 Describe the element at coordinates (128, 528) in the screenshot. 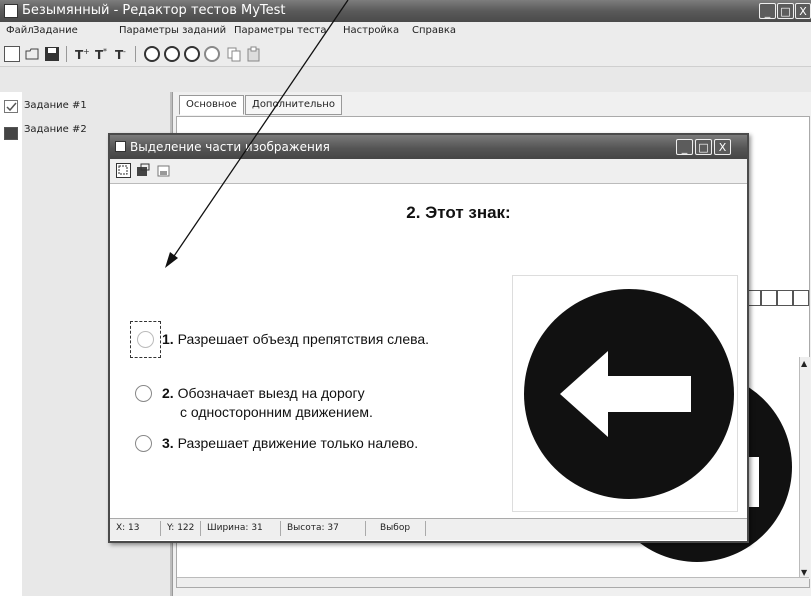

I see `status-x: X: 13` at that location.